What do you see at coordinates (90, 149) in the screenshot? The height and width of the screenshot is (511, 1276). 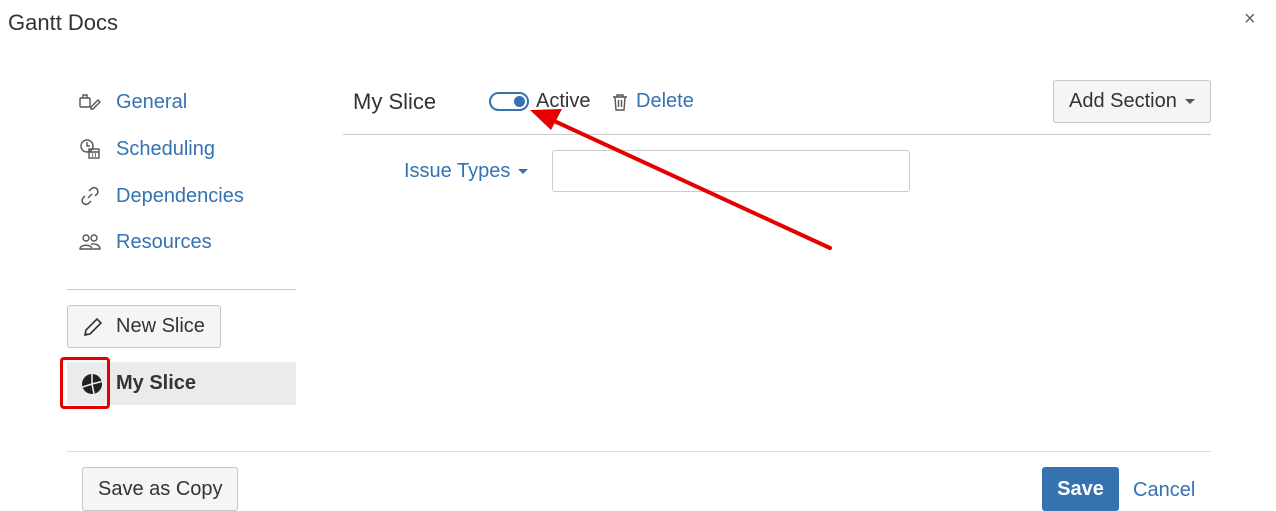 I see `calendar-clock-icon` at bounding box center [90, 149].